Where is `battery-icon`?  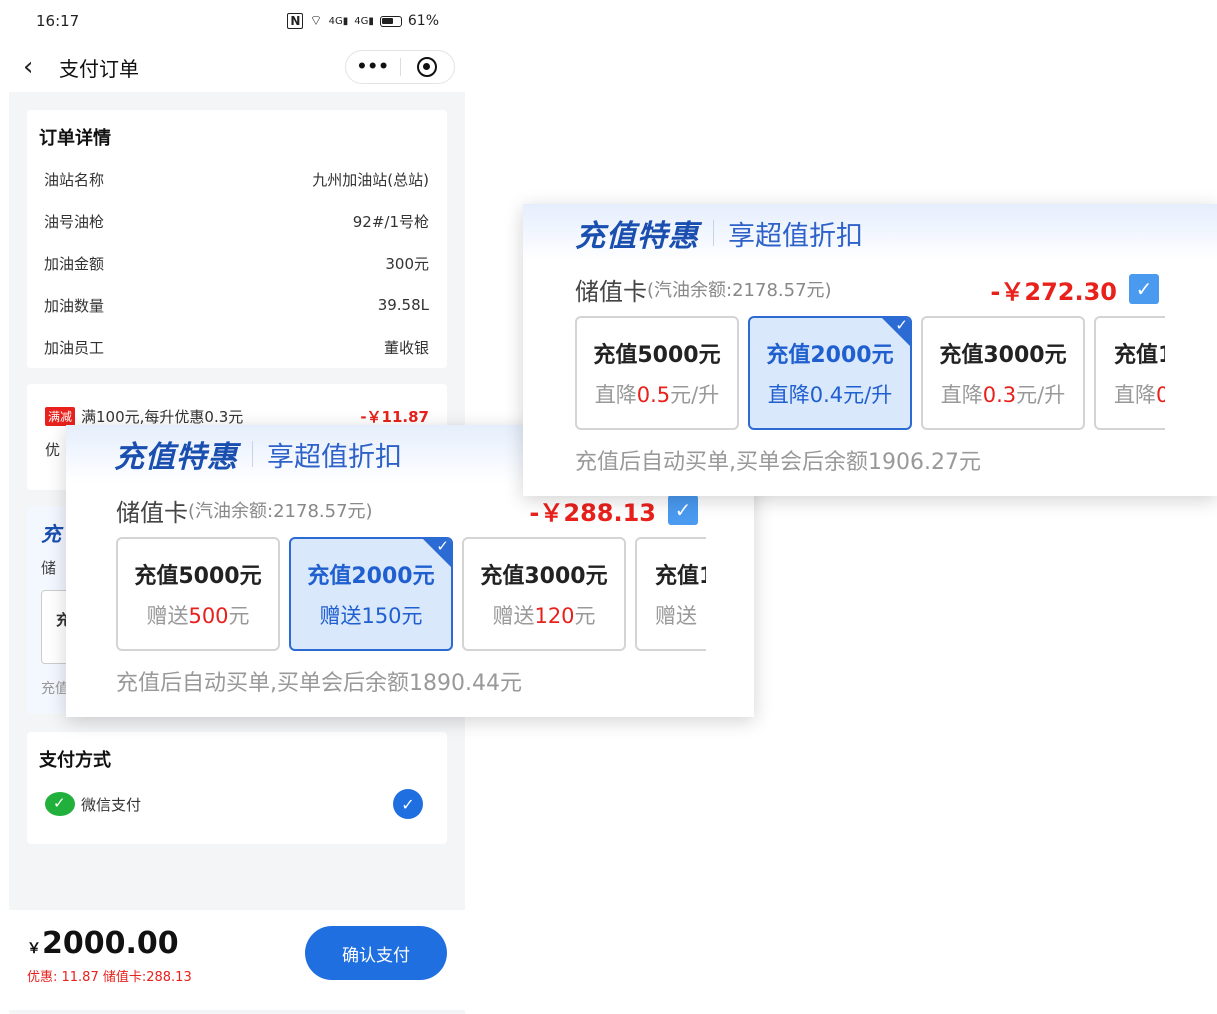
battery-icon is located at coordinates (390, 21).